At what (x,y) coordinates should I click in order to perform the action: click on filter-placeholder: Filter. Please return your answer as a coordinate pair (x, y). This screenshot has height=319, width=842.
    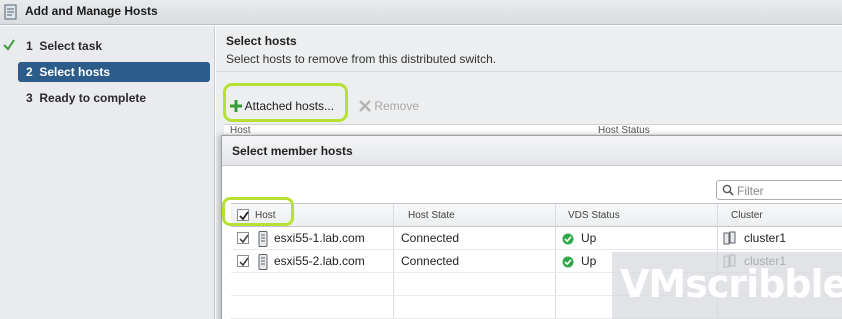
    Looking at the image, I should click on (750, 191).